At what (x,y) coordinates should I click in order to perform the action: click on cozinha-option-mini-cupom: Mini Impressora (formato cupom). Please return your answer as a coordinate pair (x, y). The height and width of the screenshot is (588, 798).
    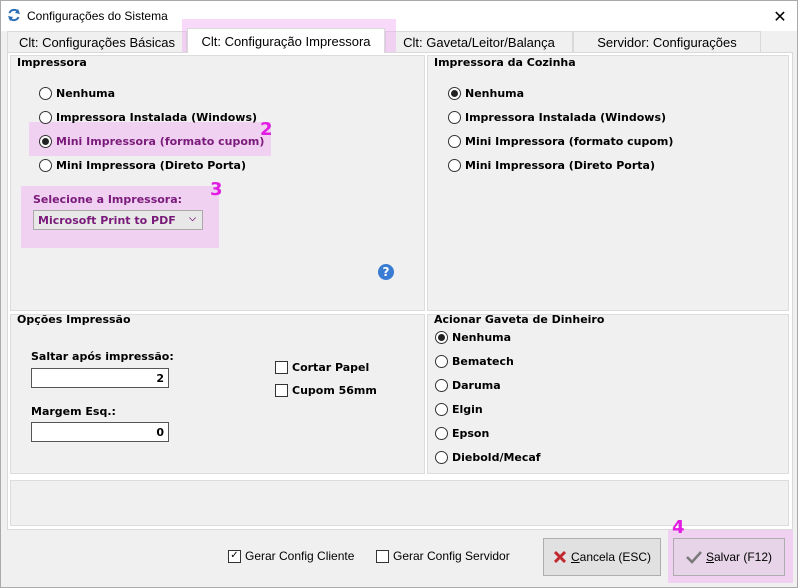
    Looking at the image, I should click on (560, 141).